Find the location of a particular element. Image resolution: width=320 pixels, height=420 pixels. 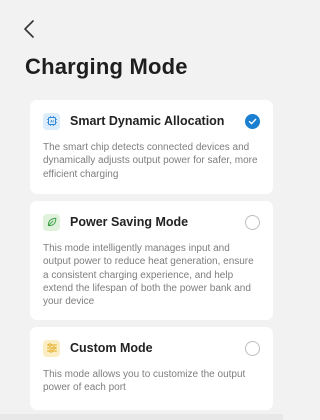

mode-name: Custom Mode is located at coordinates (111, 348).